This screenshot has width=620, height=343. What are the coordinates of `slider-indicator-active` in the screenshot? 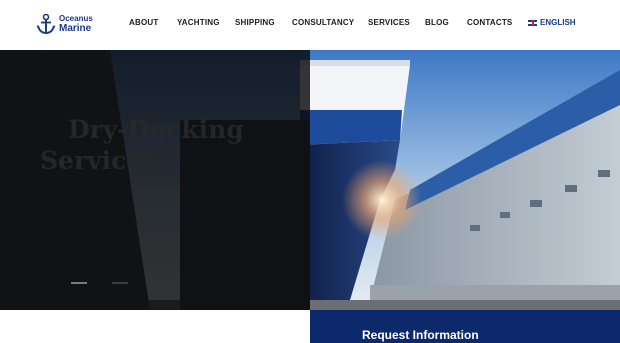 It's located at (79, 283).